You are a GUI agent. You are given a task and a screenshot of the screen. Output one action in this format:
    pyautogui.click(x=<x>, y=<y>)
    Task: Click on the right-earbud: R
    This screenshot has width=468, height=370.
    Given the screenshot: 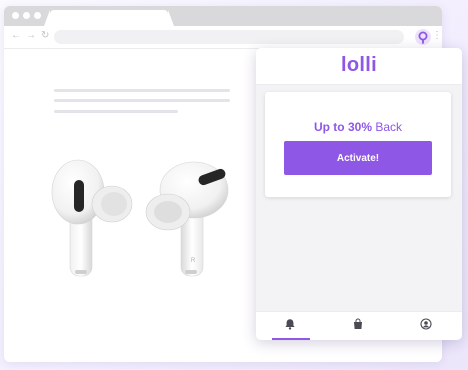 What is the action you would take?
    pyautogui.click(x=187, y=219)
    